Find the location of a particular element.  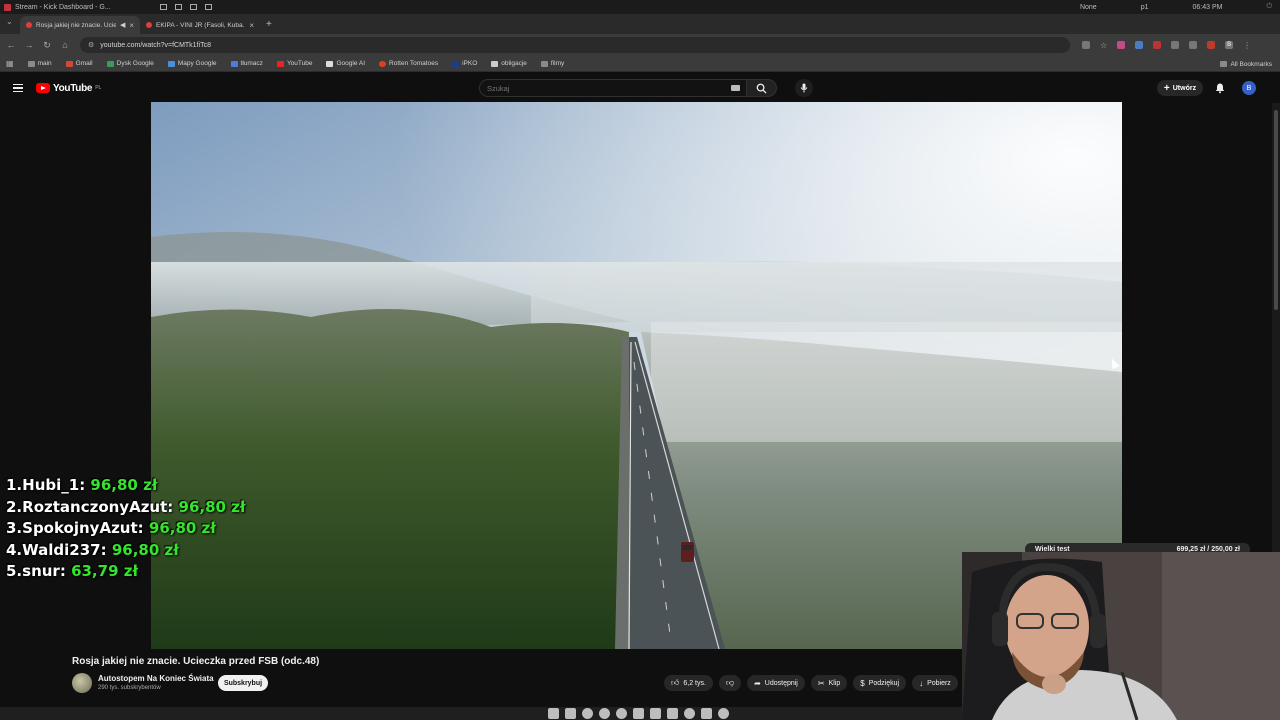

bookmark-item: Rotten Tomatoes is located at coordinates (408, 63).